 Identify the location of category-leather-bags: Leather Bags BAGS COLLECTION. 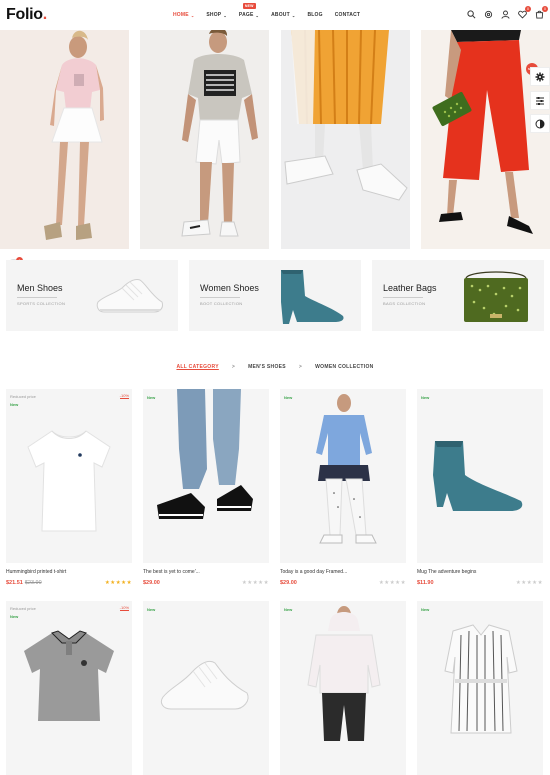
(458, 295).